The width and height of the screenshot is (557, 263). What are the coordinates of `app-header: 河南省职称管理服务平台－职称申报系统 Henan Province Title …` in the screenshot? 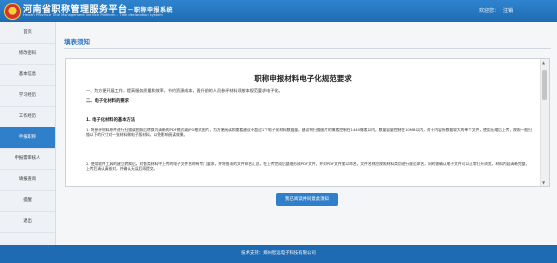 It's located at (278, 11).